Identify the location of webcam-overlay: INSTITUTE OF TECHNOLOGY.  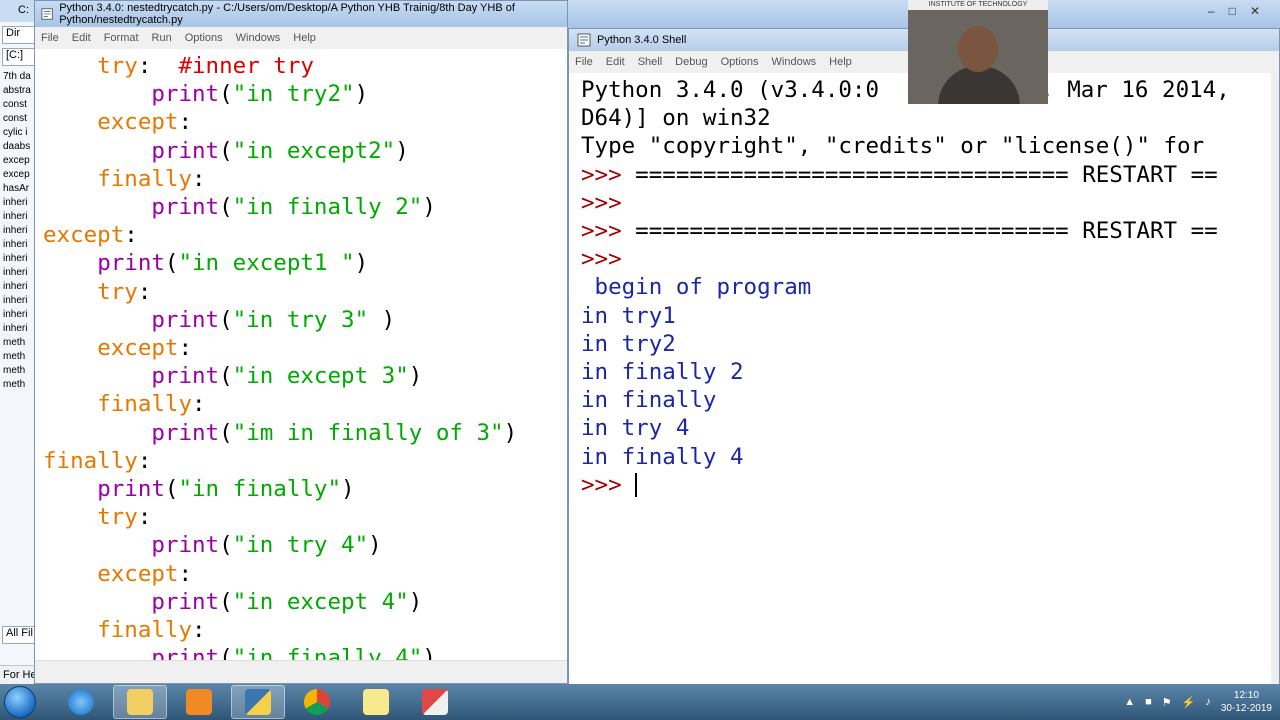
(978, 52).